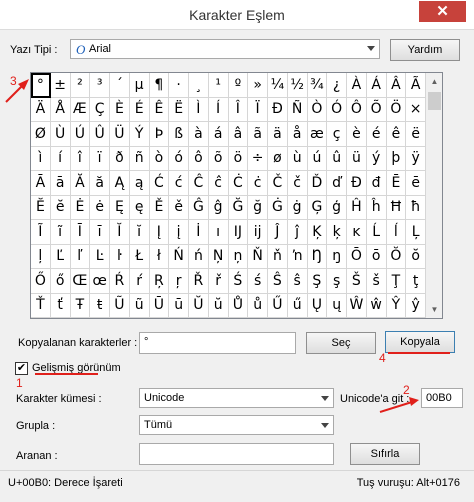 Image resolution: width=474 pixels, height=502 pixels. What do you see at coordinates (139, 109) in the screenshot?
I see `char-cell: É` at bounding box center [139, 109].